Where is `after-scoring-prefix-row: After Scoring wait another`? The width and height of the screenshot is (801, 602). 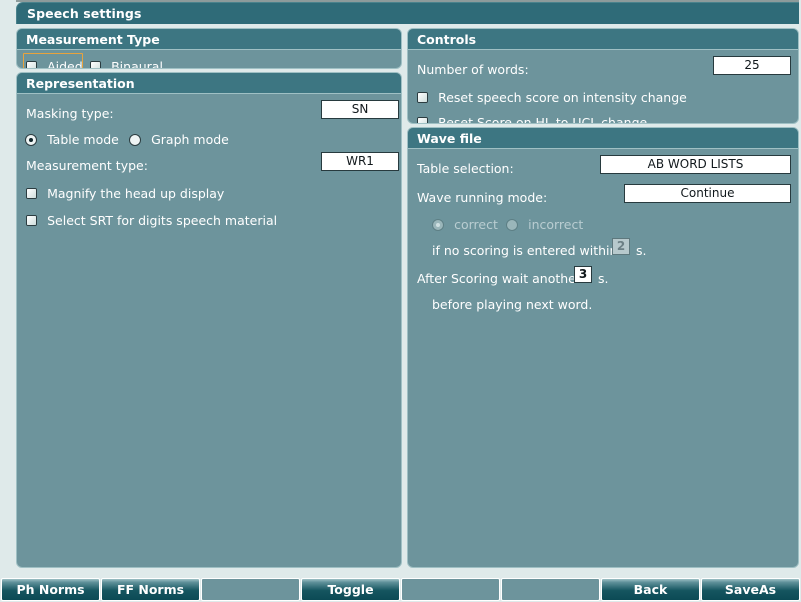
after-scoring-prefix-row: After Scoring wait another is located at coordinates (499, 277).